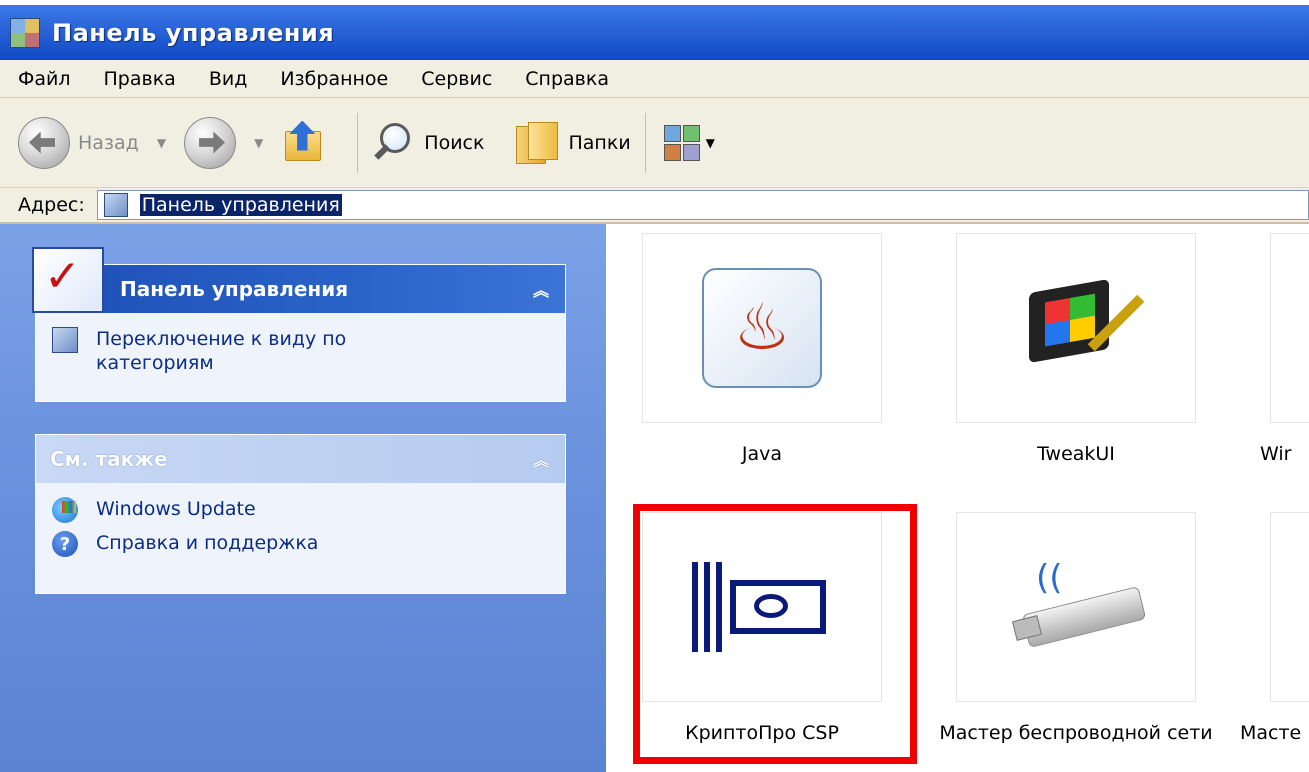  I want to click on control-panel-item-partial: Масте, so click(1274, 629).